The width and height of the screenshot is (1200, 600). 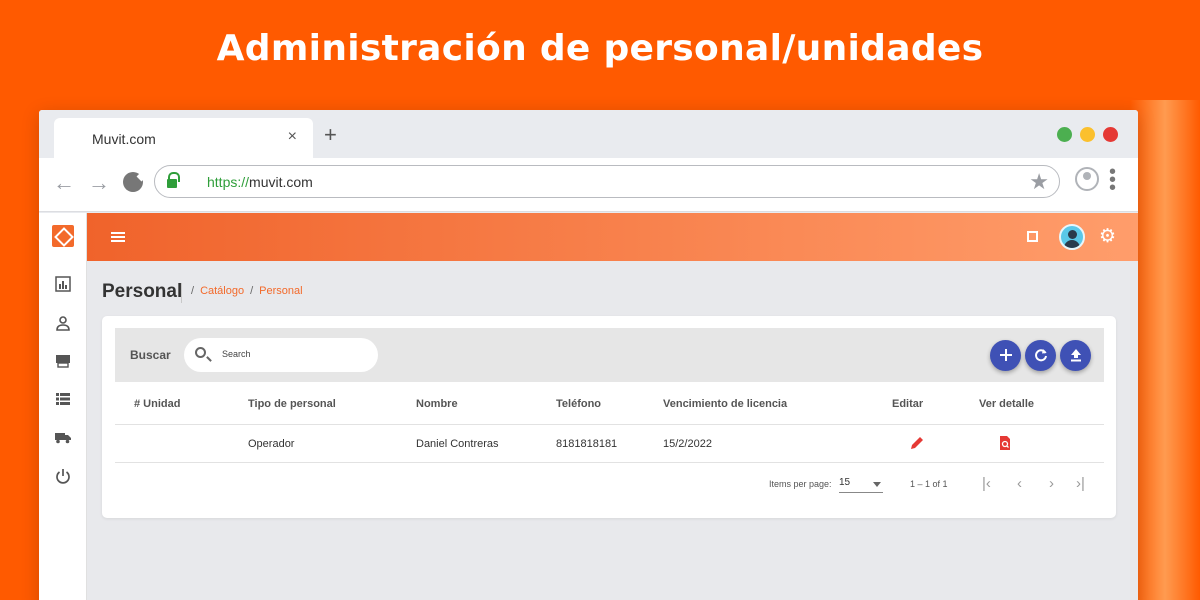 I want to click on user-avatar, so click(x=1072, y=237).